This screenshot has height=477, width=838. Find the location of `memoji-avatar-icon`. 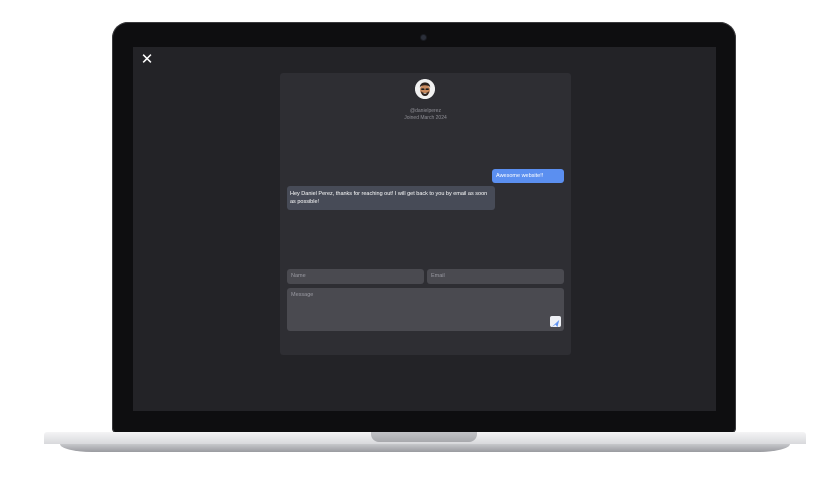

memoji-avatar-icon is located at coordinates (425, 89).